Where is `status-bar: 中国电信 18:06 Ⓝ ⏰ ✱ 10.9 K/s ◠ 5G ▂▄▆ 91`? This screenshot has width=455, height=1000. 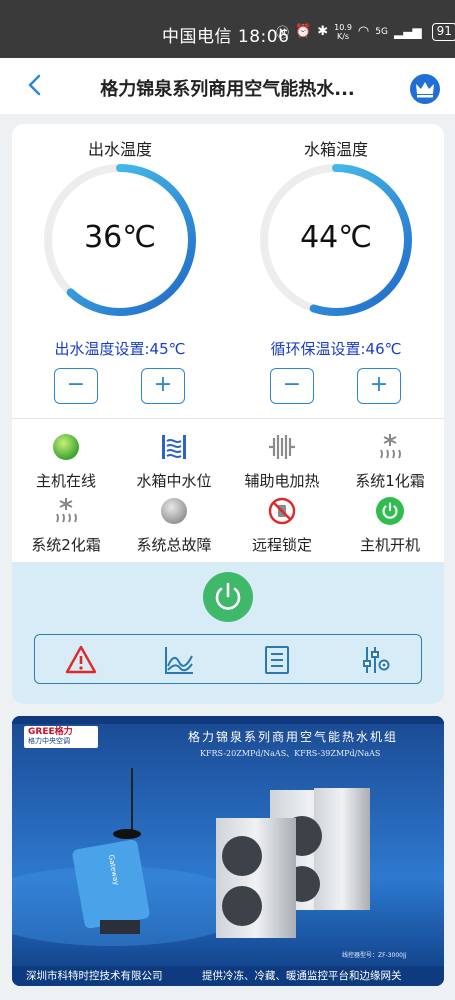
status-bar: 中国电信 18:06 Ⓝ ⏰ ✱ 10.9 K/s ◠ 5G ▂▄▆ 91 is located at coordinates (227, 29).